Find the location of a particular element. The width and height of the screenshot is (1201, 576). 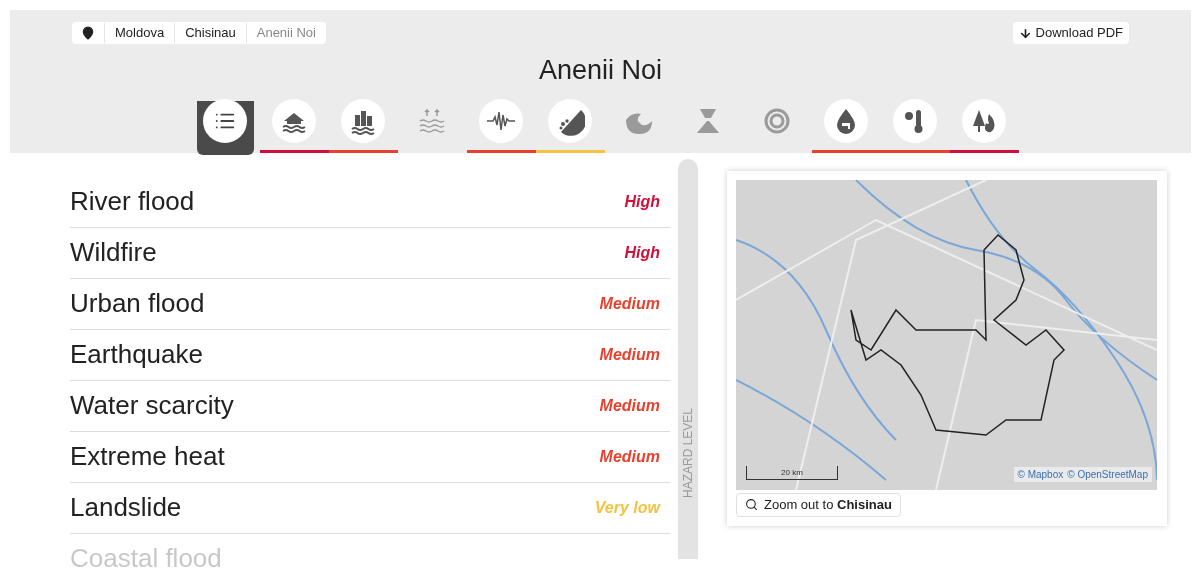

zoom-out-button: Zoom out to Chisinau is located at coordinates (818, 504).